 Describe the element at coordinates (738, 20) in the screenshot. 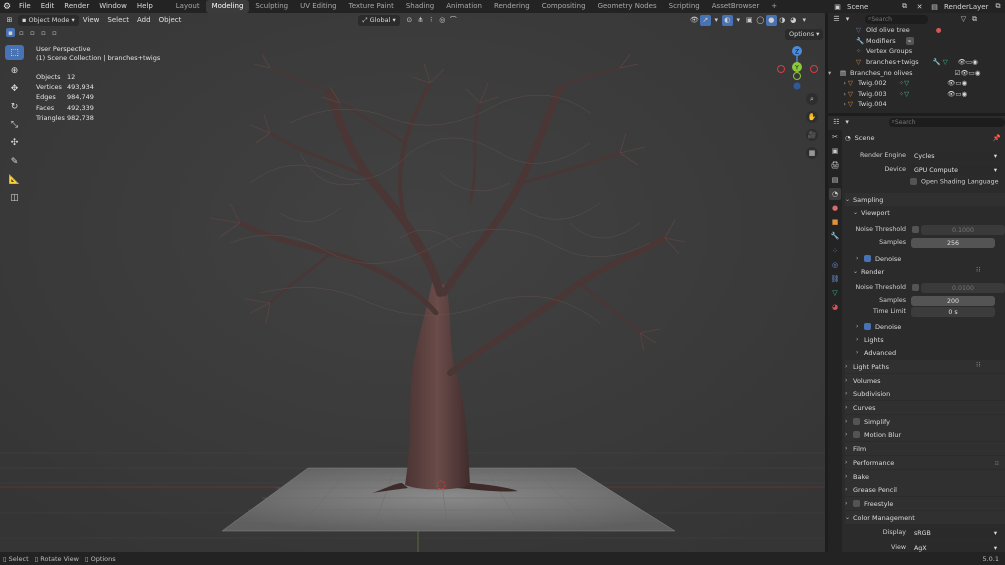

I see `overlay-dropdown-icon: ▾` at that location.